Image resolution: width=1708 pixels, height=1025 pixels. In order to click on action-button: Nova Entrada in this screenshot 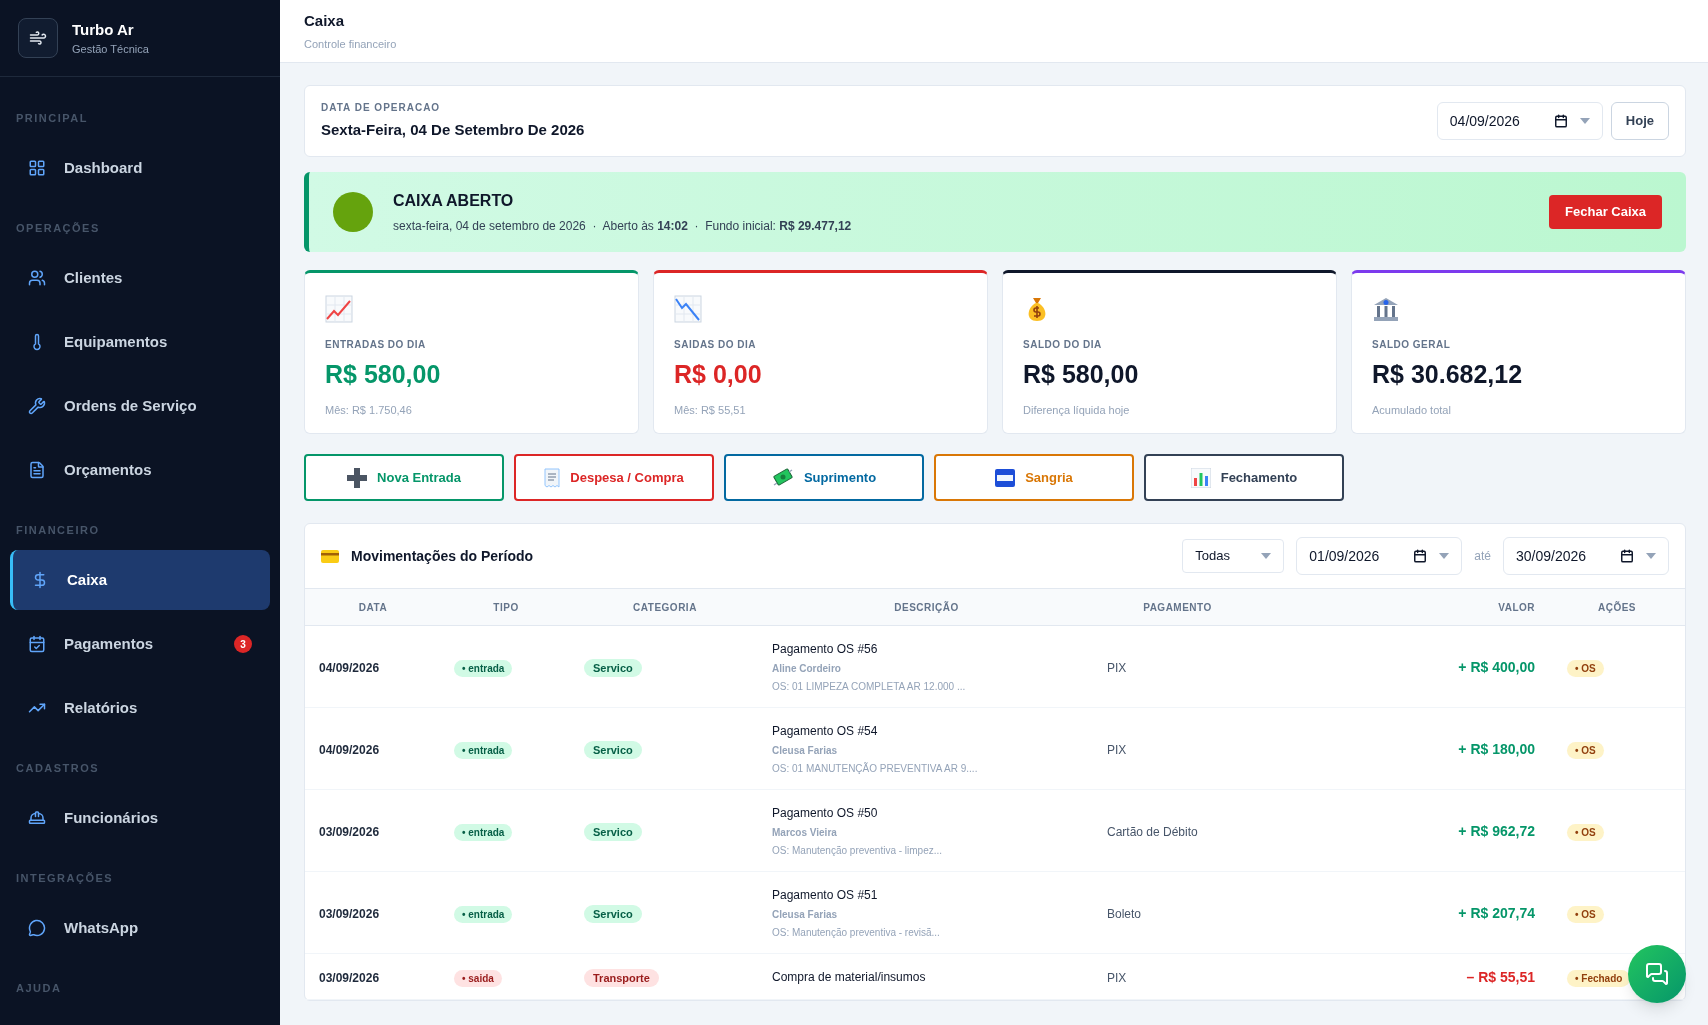, I will do `click(404, 477)`.